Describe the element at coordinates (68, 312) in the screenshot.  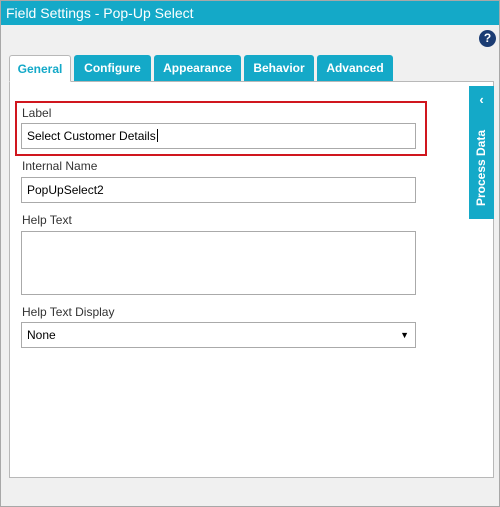
I see `help-text-display-caption: Help Text Display` at that location.